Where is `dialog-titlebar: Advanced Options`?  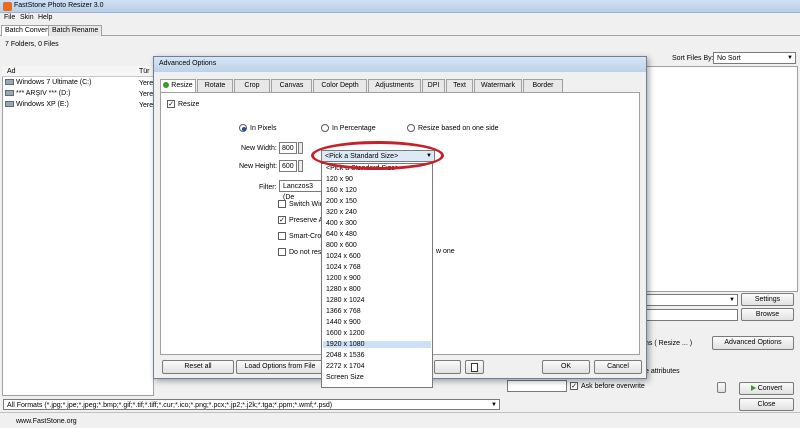 dialog-titlebar: Advanced Options is located at coordinates (400, 64).